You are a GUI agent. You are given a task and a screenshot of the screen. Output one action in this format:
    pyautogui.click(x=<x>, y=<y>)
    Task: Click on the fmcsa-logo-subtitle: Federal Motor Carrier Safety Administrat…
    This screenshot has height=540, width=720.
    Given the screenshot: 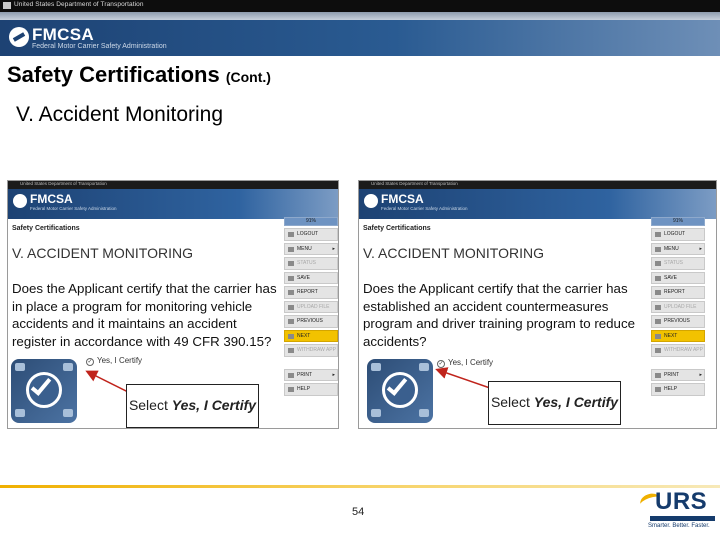 What is the action you would take?
    pyautogui.click(x=99, y=46)
    